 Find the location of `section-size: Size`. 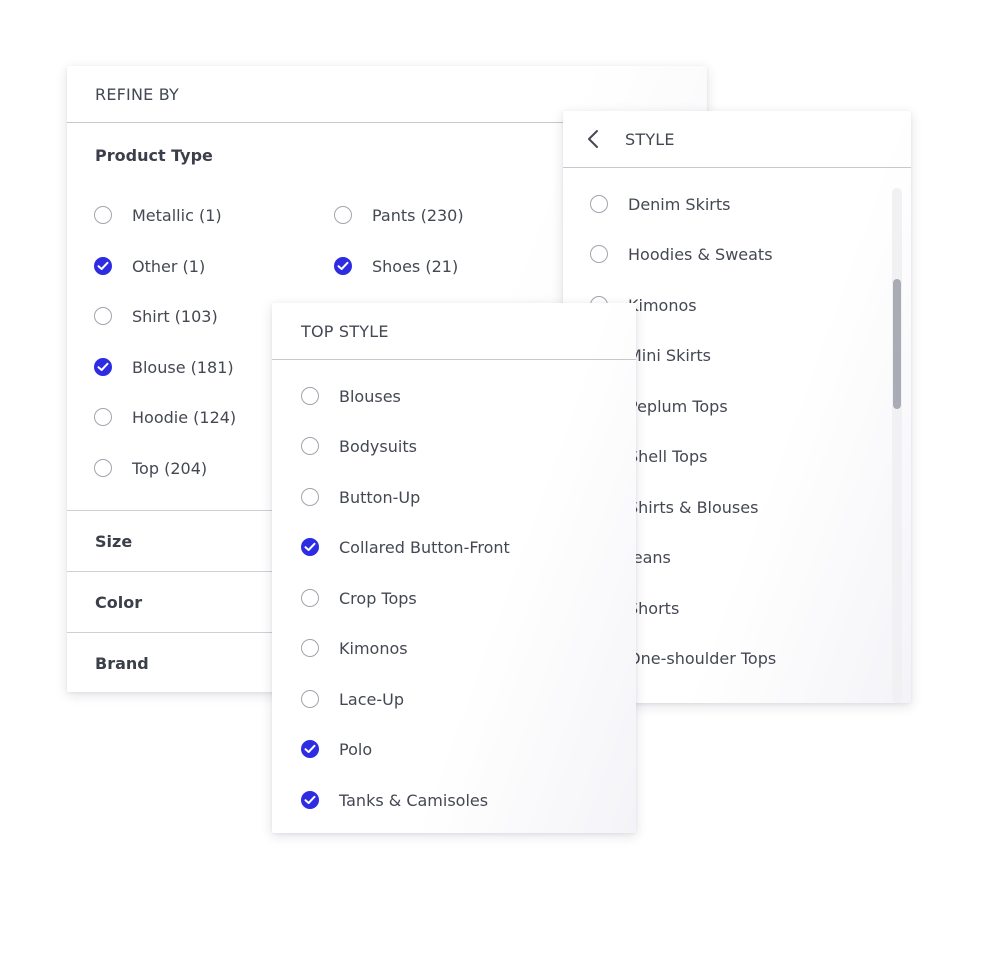

section-size: Size is located at coordinates (113, 541).